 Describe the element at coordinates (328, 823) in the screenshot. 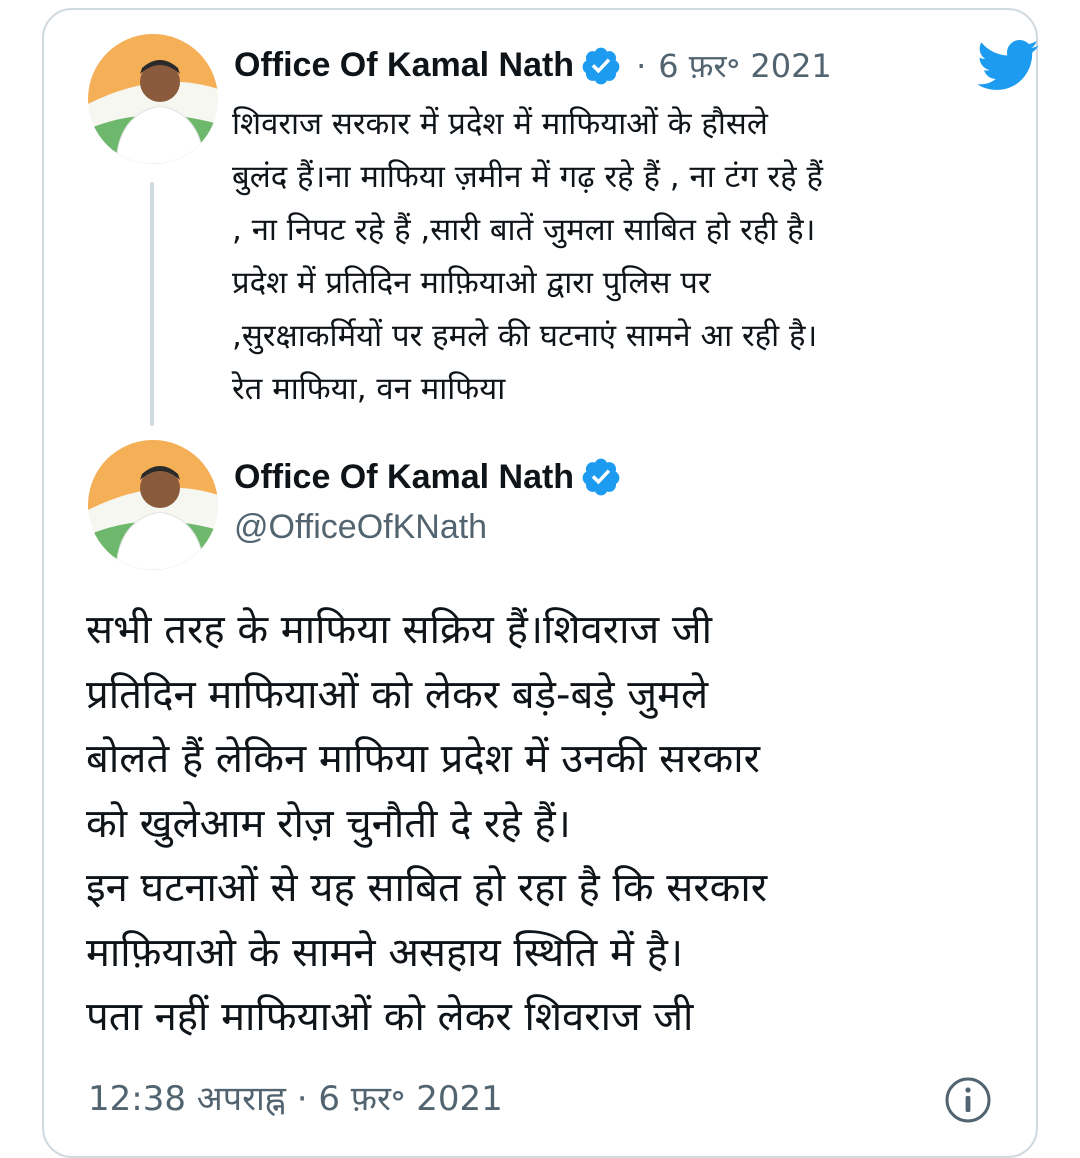

I see `main-line: को खुलेआम रोज़ चुनौती दे रहे हैं।` at that location.